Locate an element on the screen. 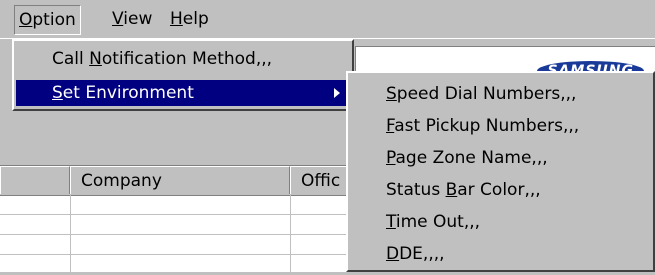  menu-item-mnemonic: D is located at coordinates (393, 254).